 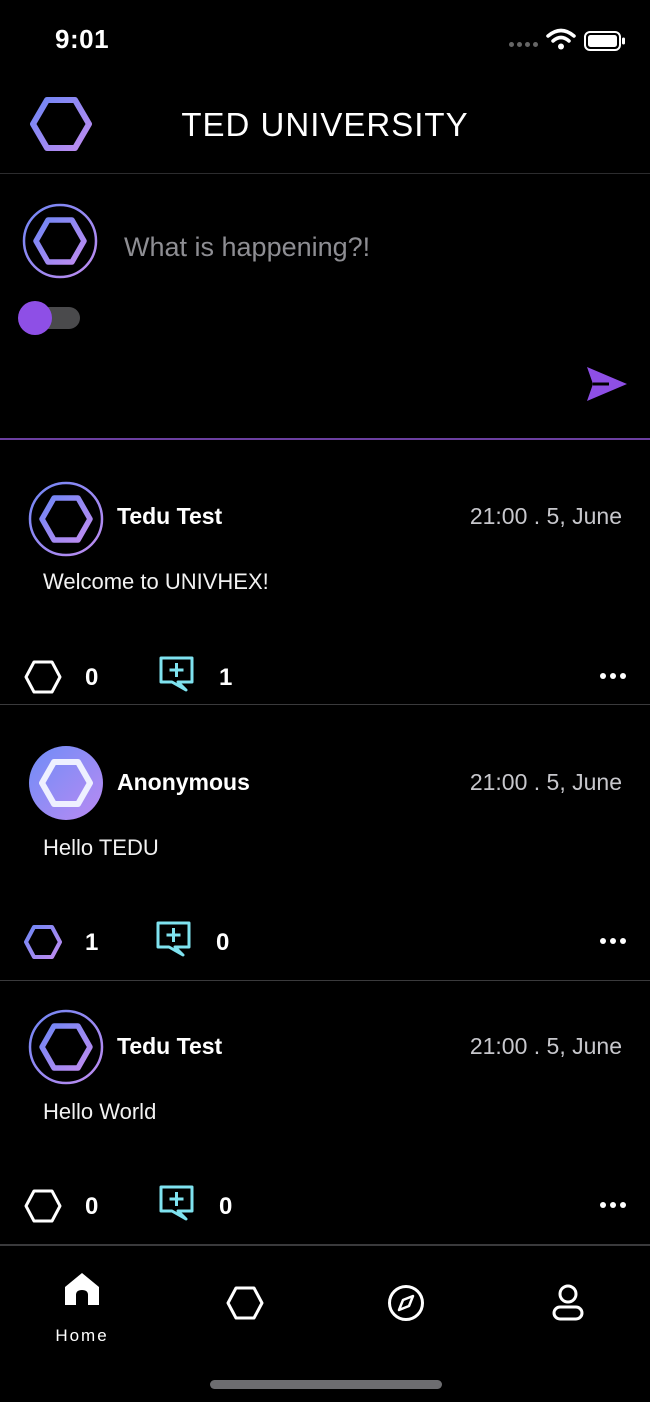 I want to click on tab-profile, so click(x=568, y=1296).